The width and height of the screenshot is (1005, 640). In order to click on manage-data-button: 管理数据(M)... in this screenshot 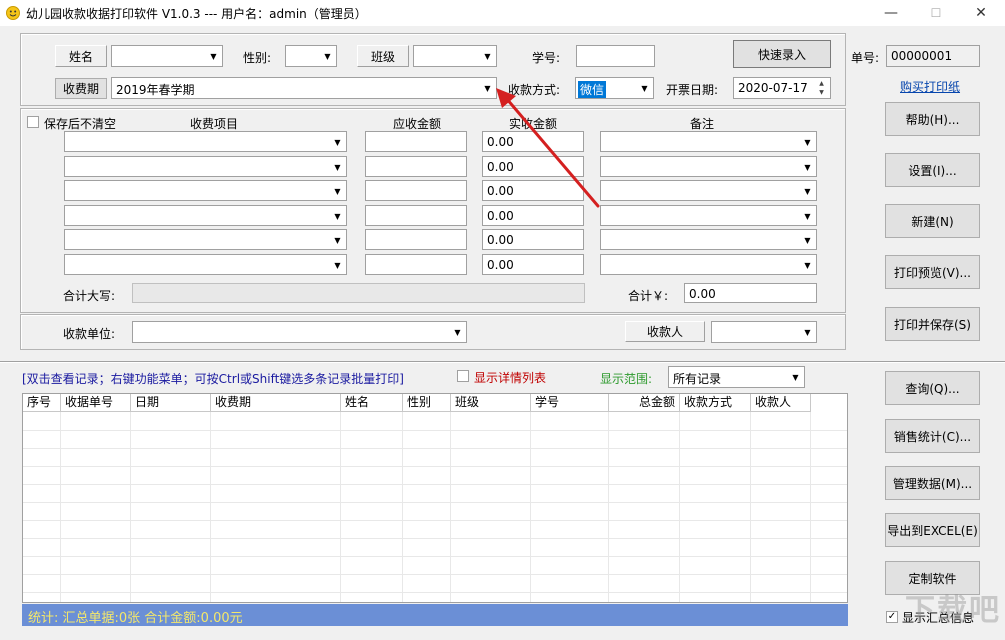, I will do `click(932, 483)`.